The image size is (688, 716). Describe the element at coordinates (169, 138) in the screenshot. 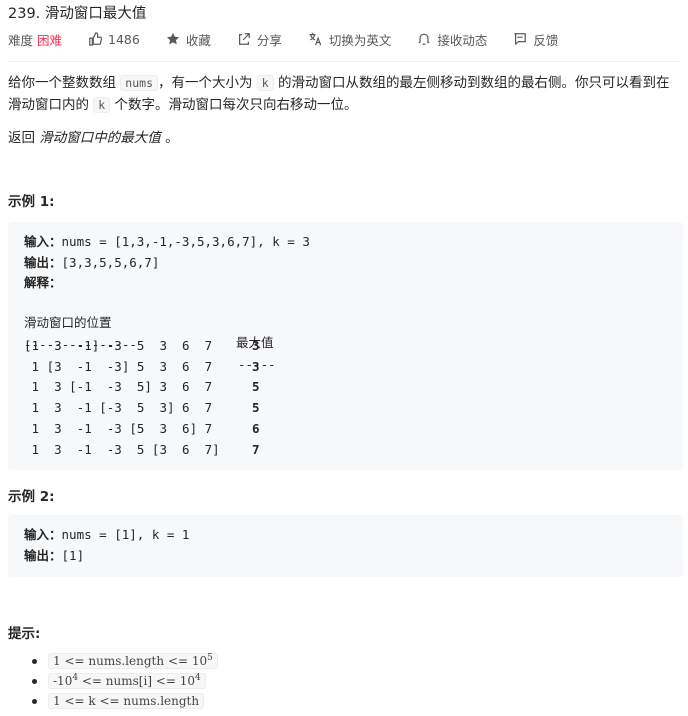

I see `return-text: 。` at that location.